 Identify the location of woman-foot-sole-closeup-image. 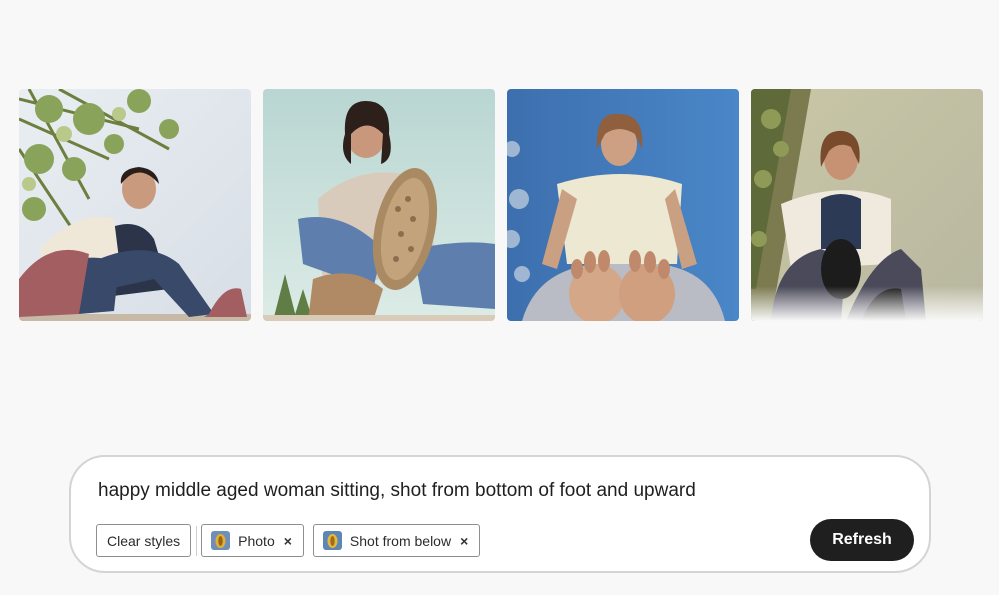
(379, 205).